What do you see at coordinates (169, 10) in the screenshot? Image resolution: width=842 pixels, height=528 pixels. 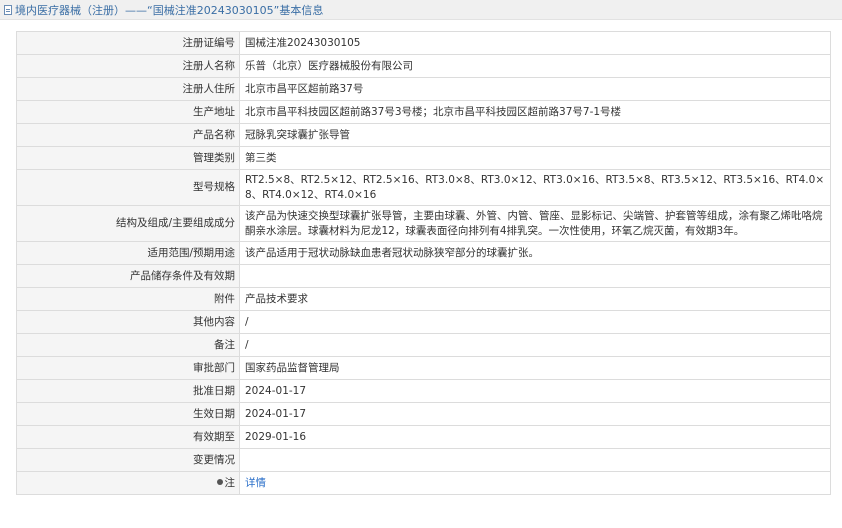 I see `page-title-text: 境内医疗器械（注册）——“国械注准20243030105”基本信息` at bounding box center [169, 10].